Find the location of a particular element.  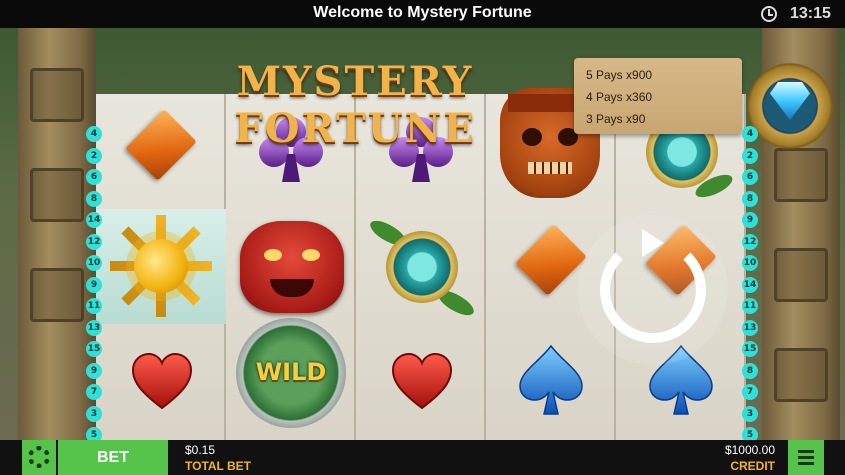

pay-row: 3 Pays x90 is located at coordinates (616, 119).